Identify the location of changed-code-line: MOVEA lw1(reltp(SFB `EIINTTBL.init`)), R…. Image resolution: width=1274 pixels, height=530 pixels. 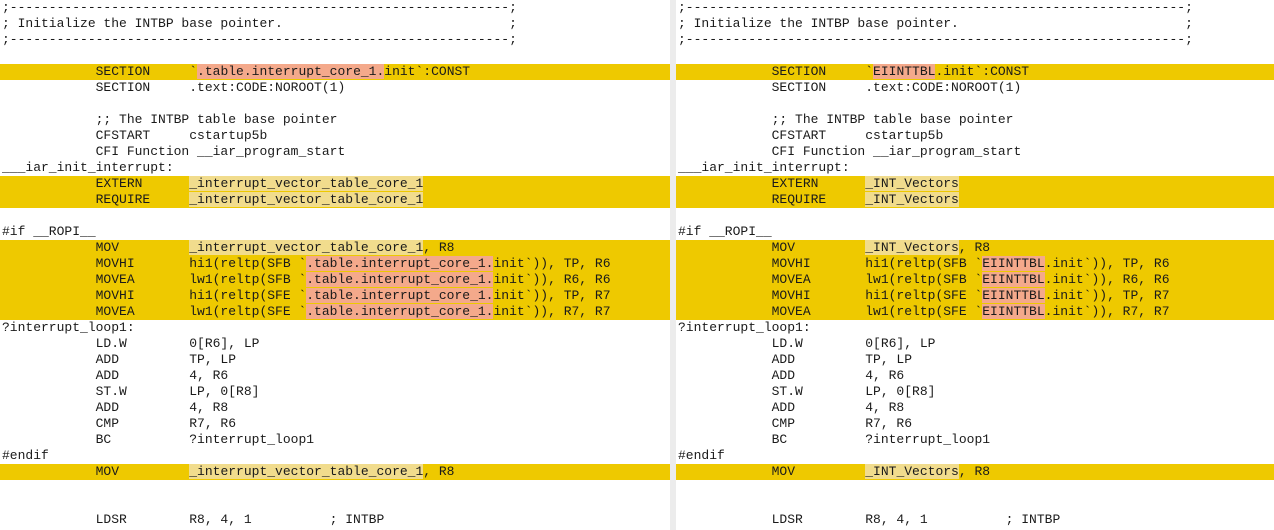
(975, 280).